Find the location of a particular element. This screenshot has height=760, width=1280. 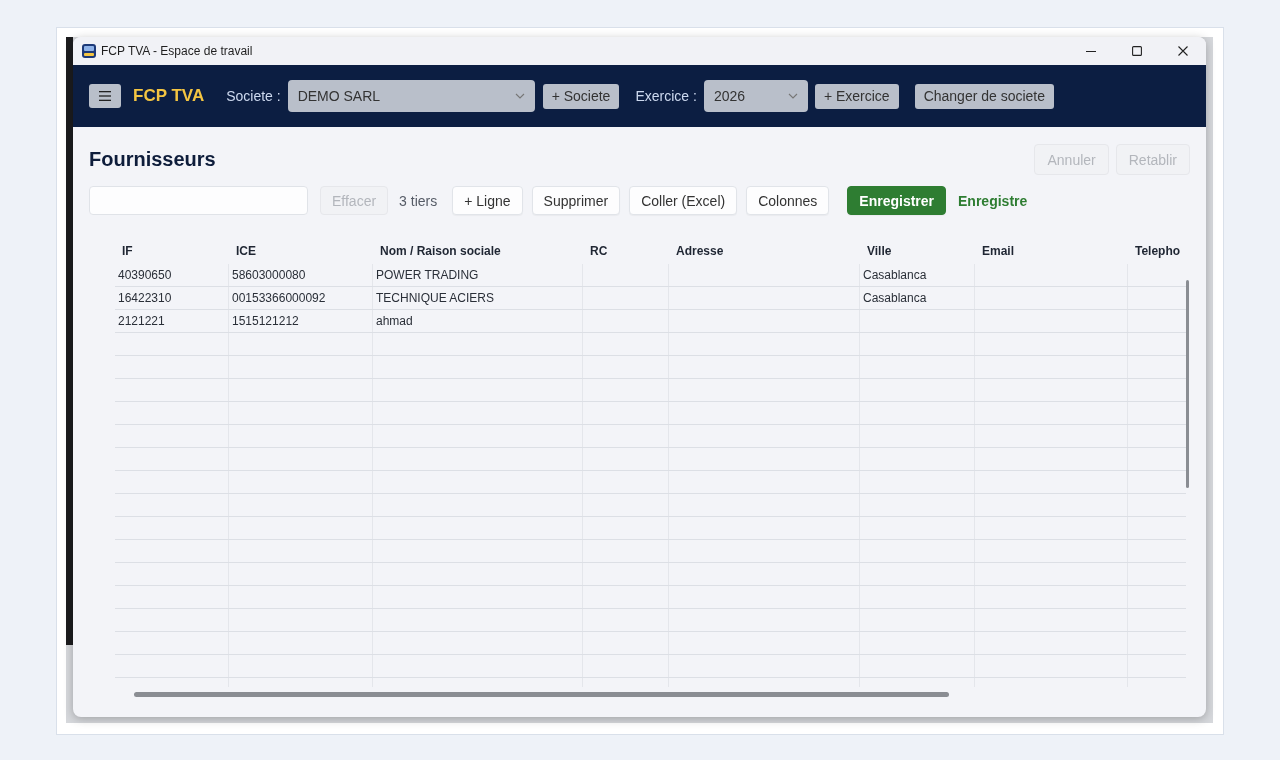

fiscal-year-select: 2026 is located at coordinates (755, 96).